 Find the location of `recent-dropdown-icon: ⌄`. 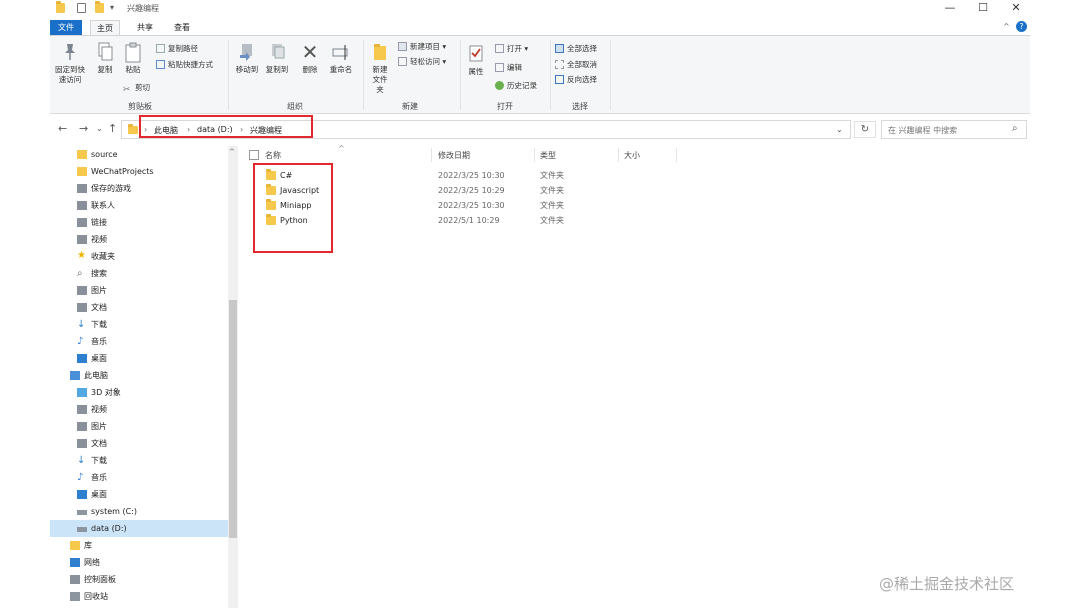

recent-dropdown-icon: ⌄ is located at coordinates (99, 128).